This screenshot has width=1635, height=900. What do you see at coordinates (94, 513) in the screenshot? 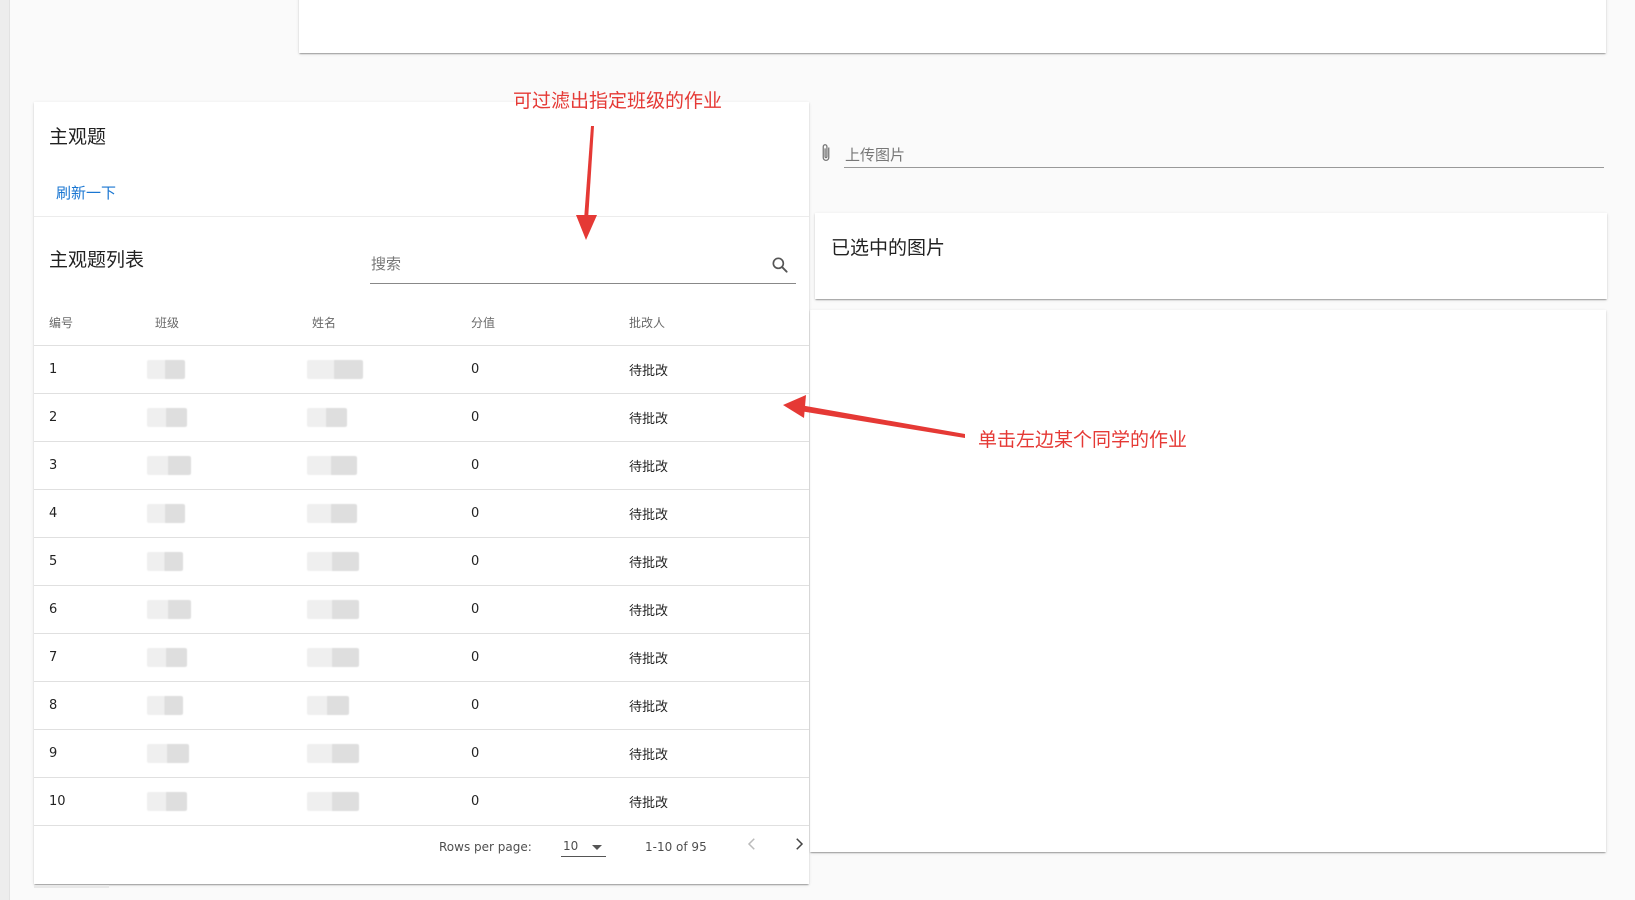
I see `cell-id: 4` at bounding box center [94, 513].